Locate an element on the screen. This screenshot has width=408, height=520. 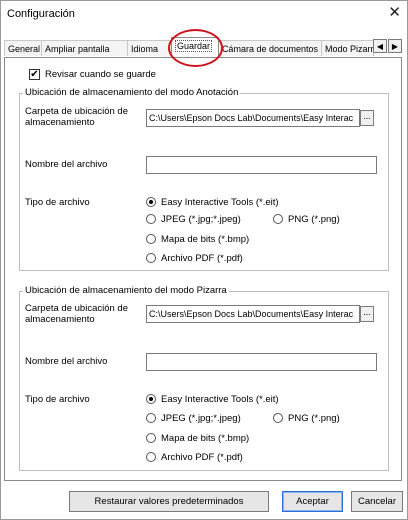
annotation-radio-pdf-label: Archivo PDF (*.pdf) is located at coordinates (202, 258).